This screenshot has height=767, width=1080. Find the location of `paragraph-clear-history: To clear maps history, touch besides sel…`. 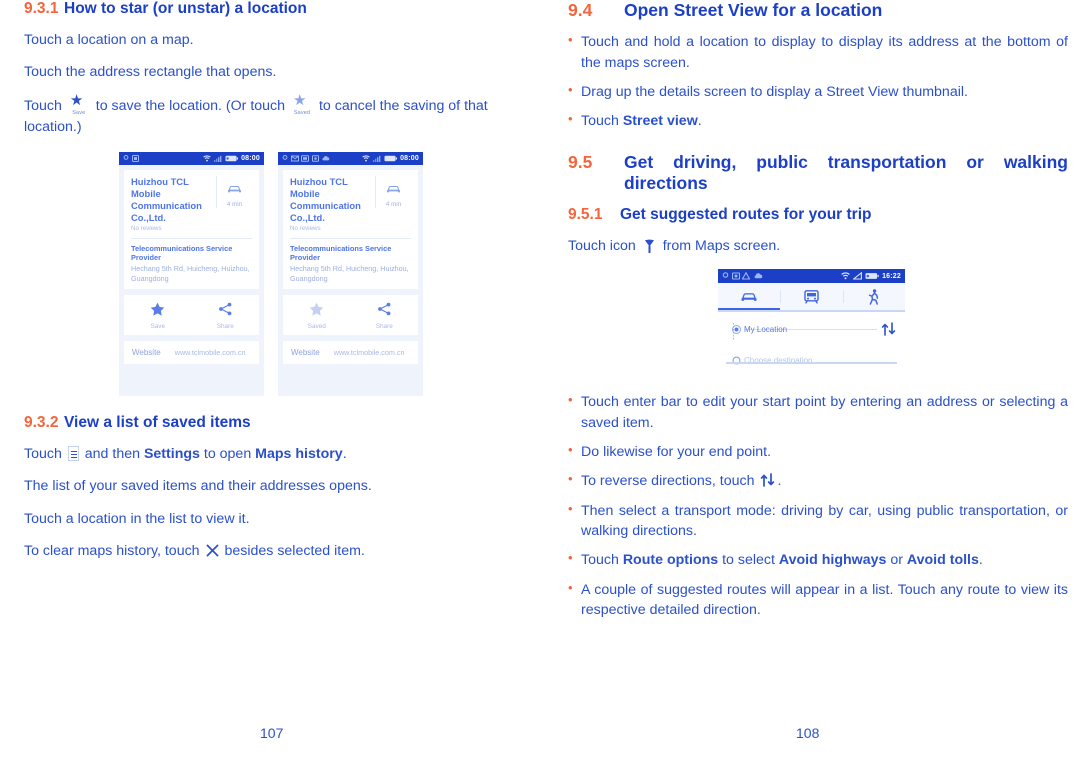

paragraph-clear-history: To clear maps history, touch besides sel… is located at coordinates (274, 551).